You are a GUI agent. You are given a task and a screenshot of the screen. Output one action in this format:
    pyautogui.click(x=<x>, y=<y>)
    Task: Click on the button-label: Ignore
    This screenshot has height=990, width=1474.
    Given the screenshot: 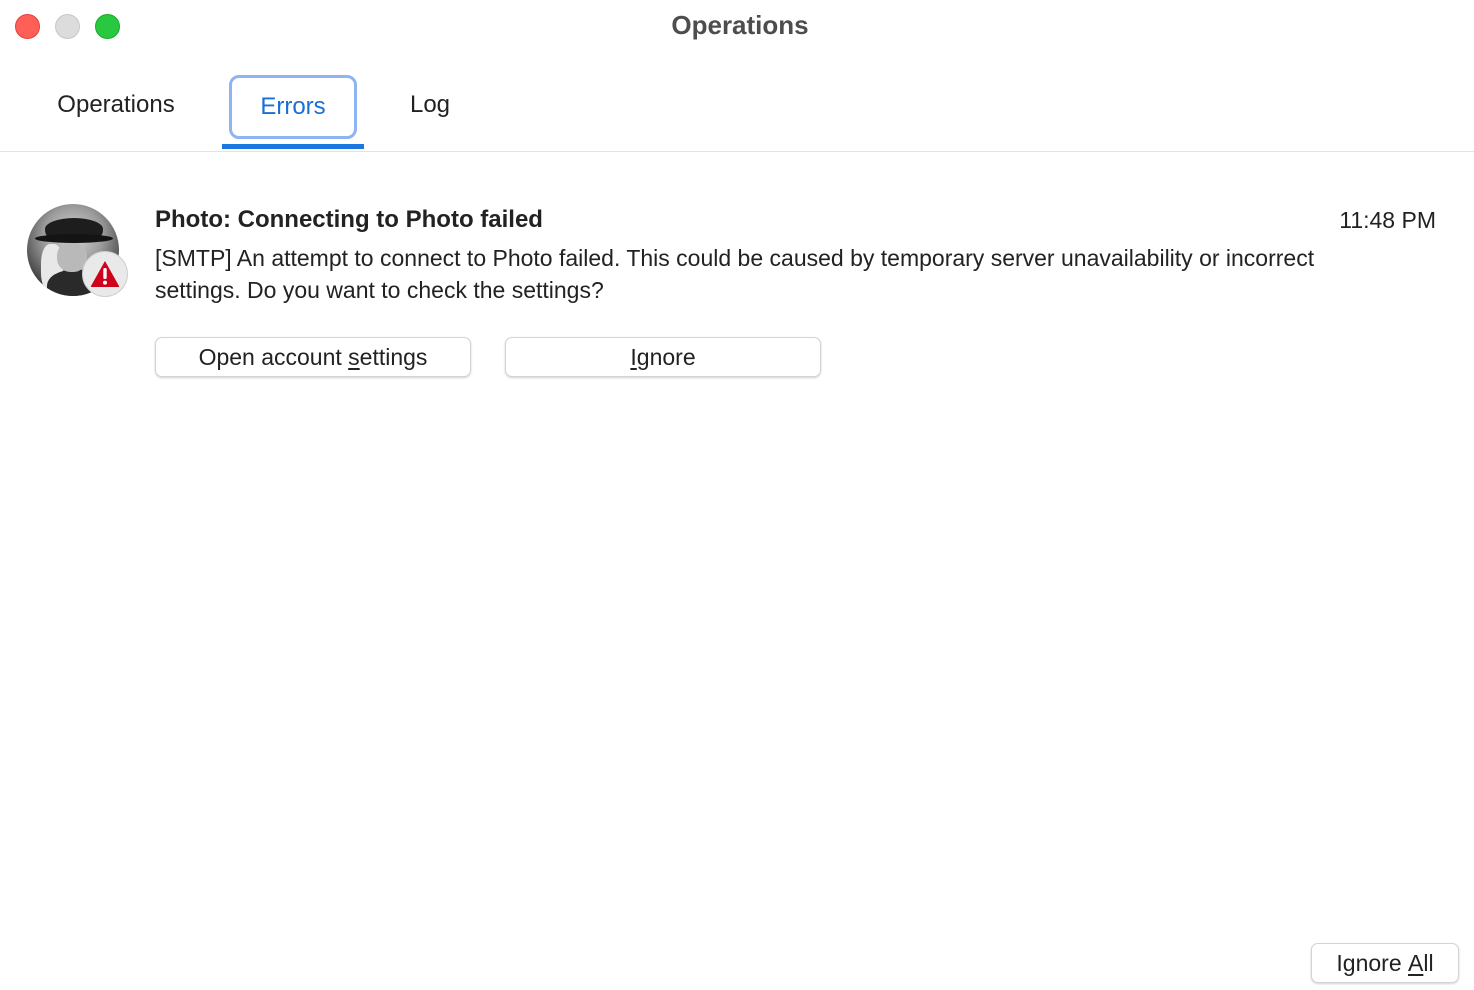 What is the action you would take?
    pyautogui.click(x=1372, y=962)
    